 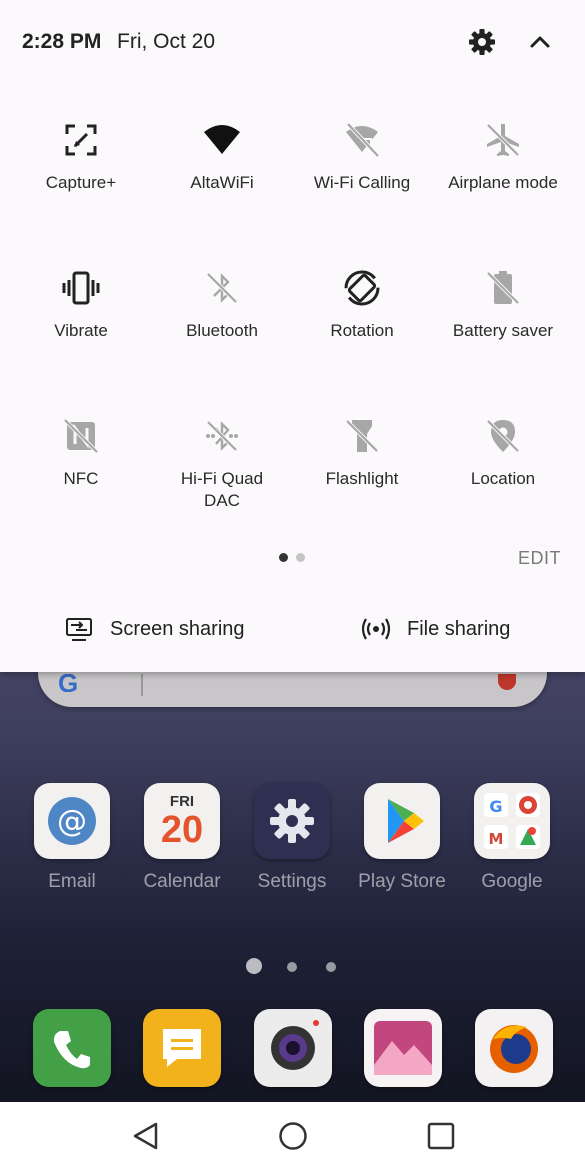 I want to click on email-icon: @, so click(x=72, y=821).